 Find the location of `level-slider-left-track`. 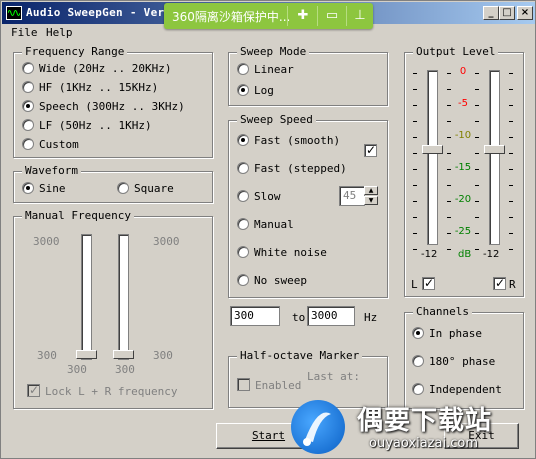

level-slider-left-track is located at coordinates (432, 157).